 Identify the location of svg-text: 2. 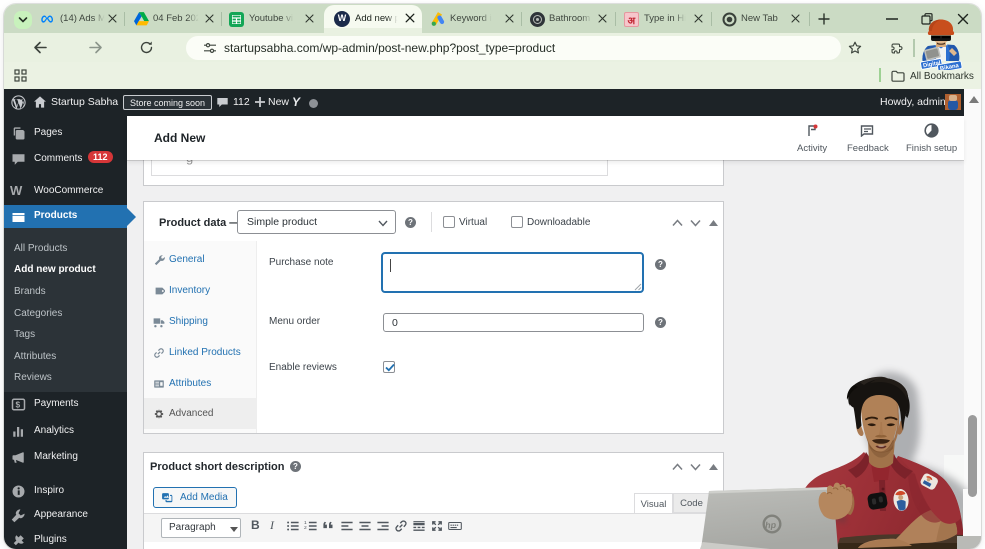
(305, 528).